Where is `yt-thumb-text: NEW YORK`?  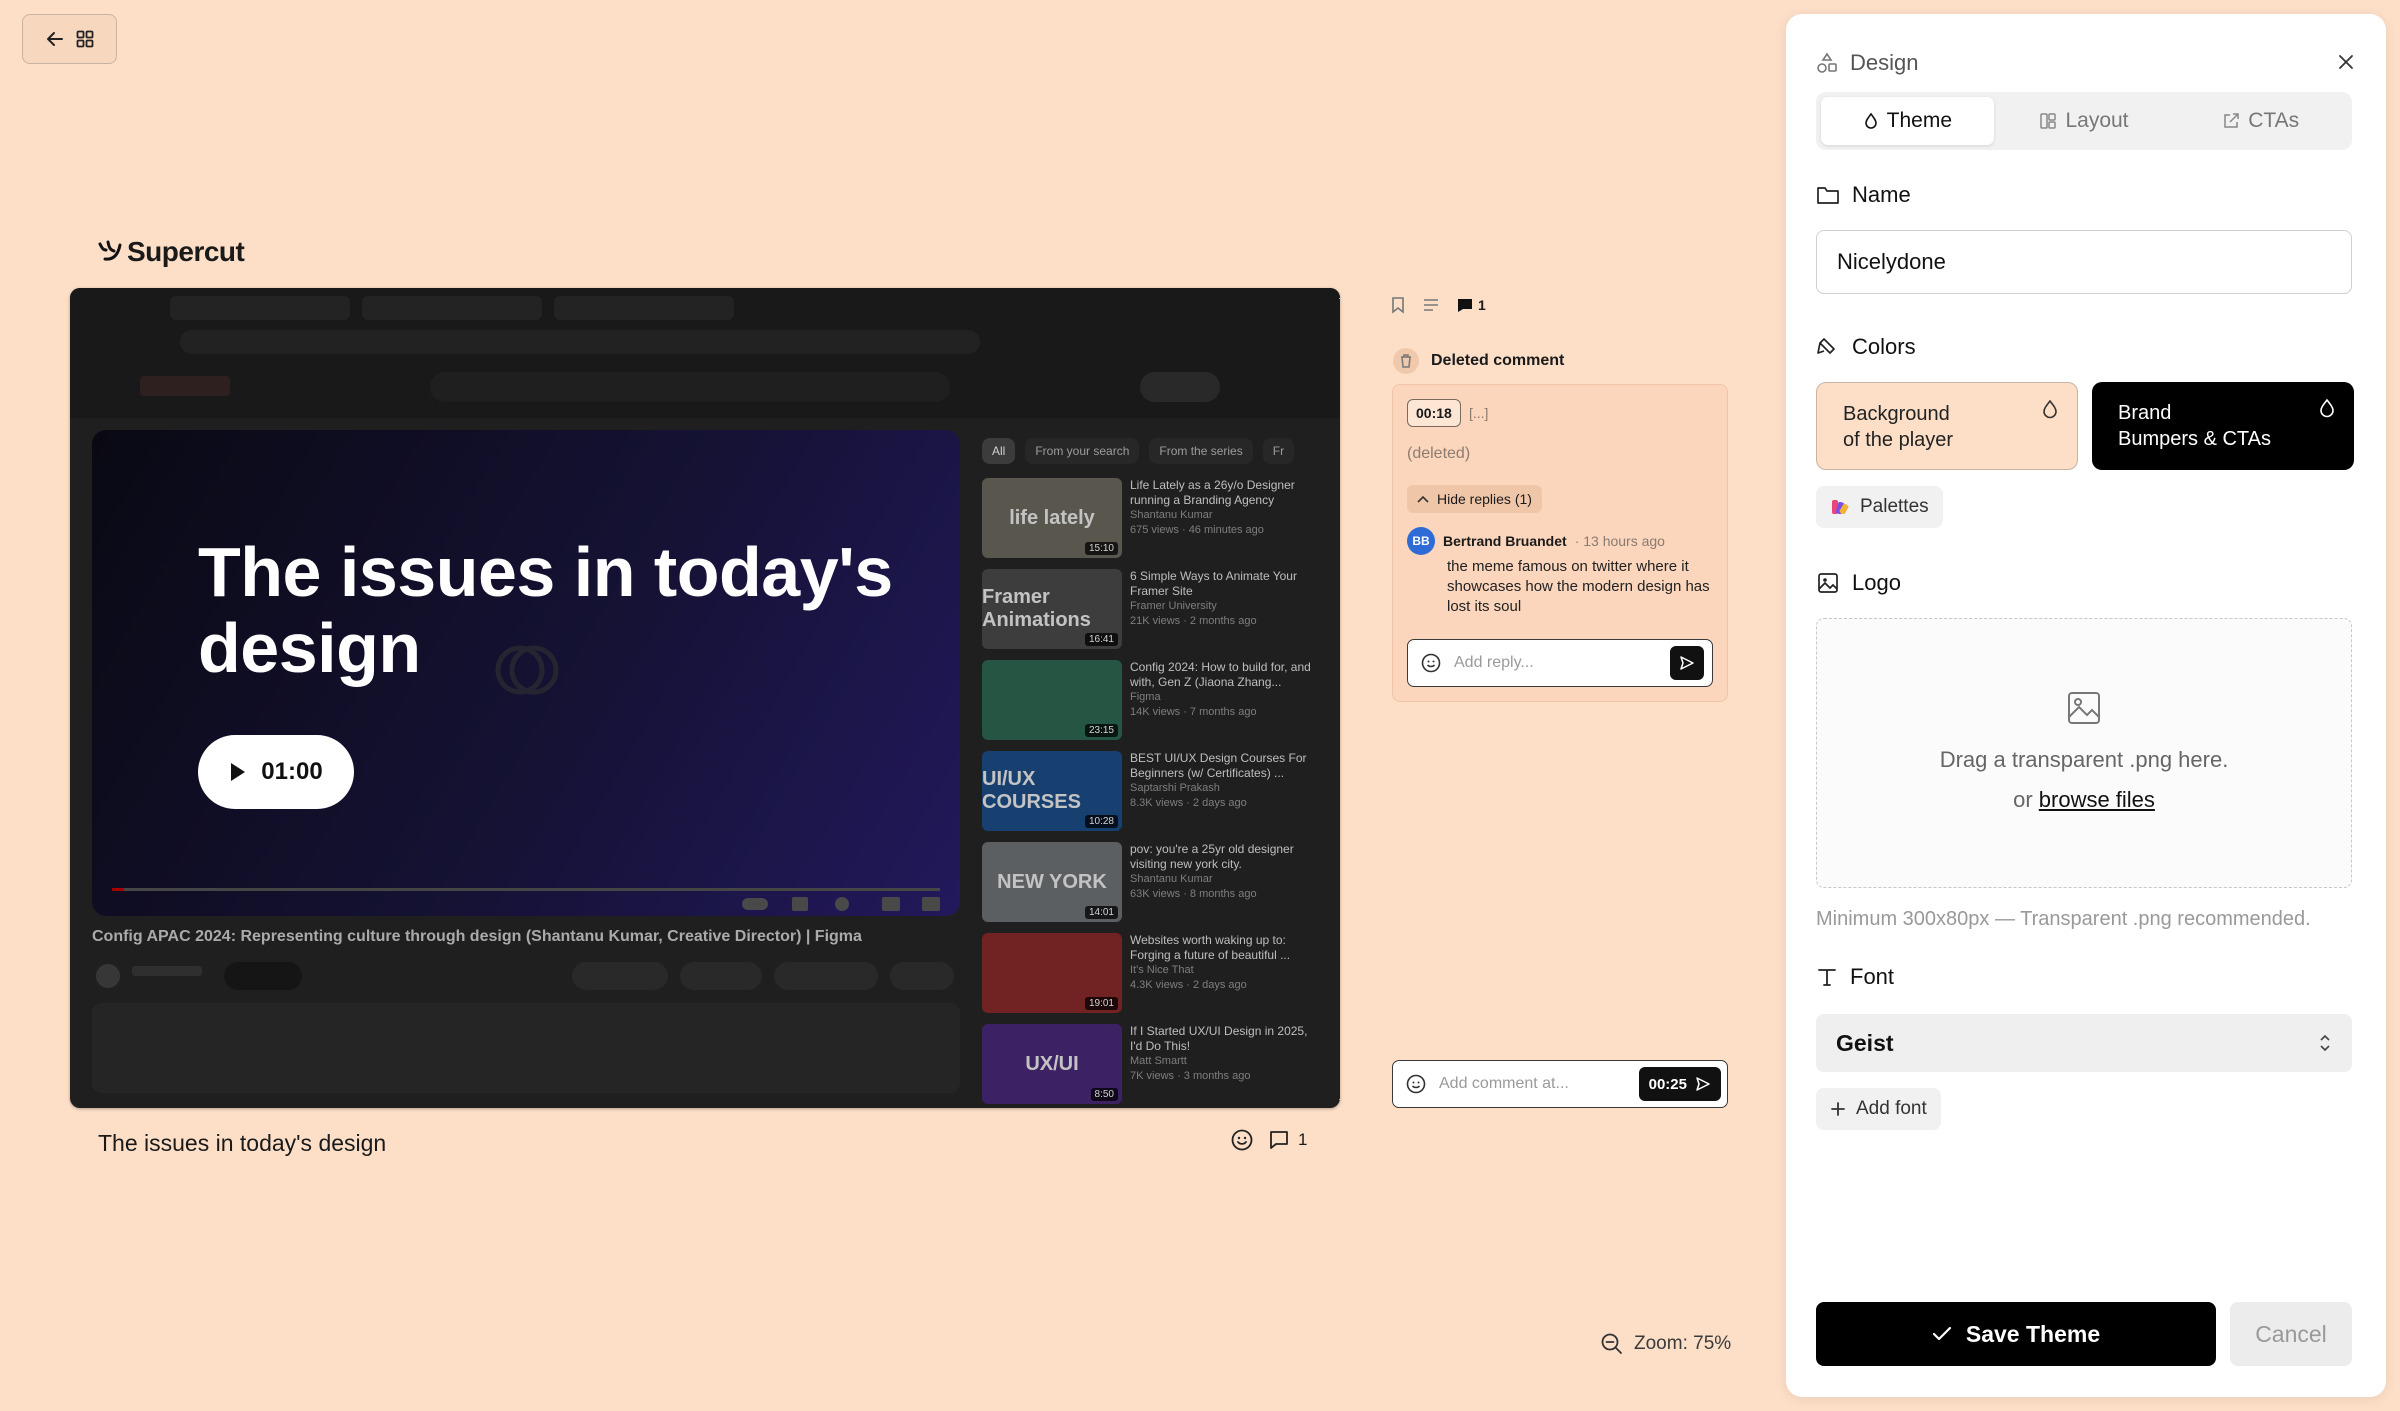 yt-thumb-text: NEW YORK is located at coordinates (1052, 881).